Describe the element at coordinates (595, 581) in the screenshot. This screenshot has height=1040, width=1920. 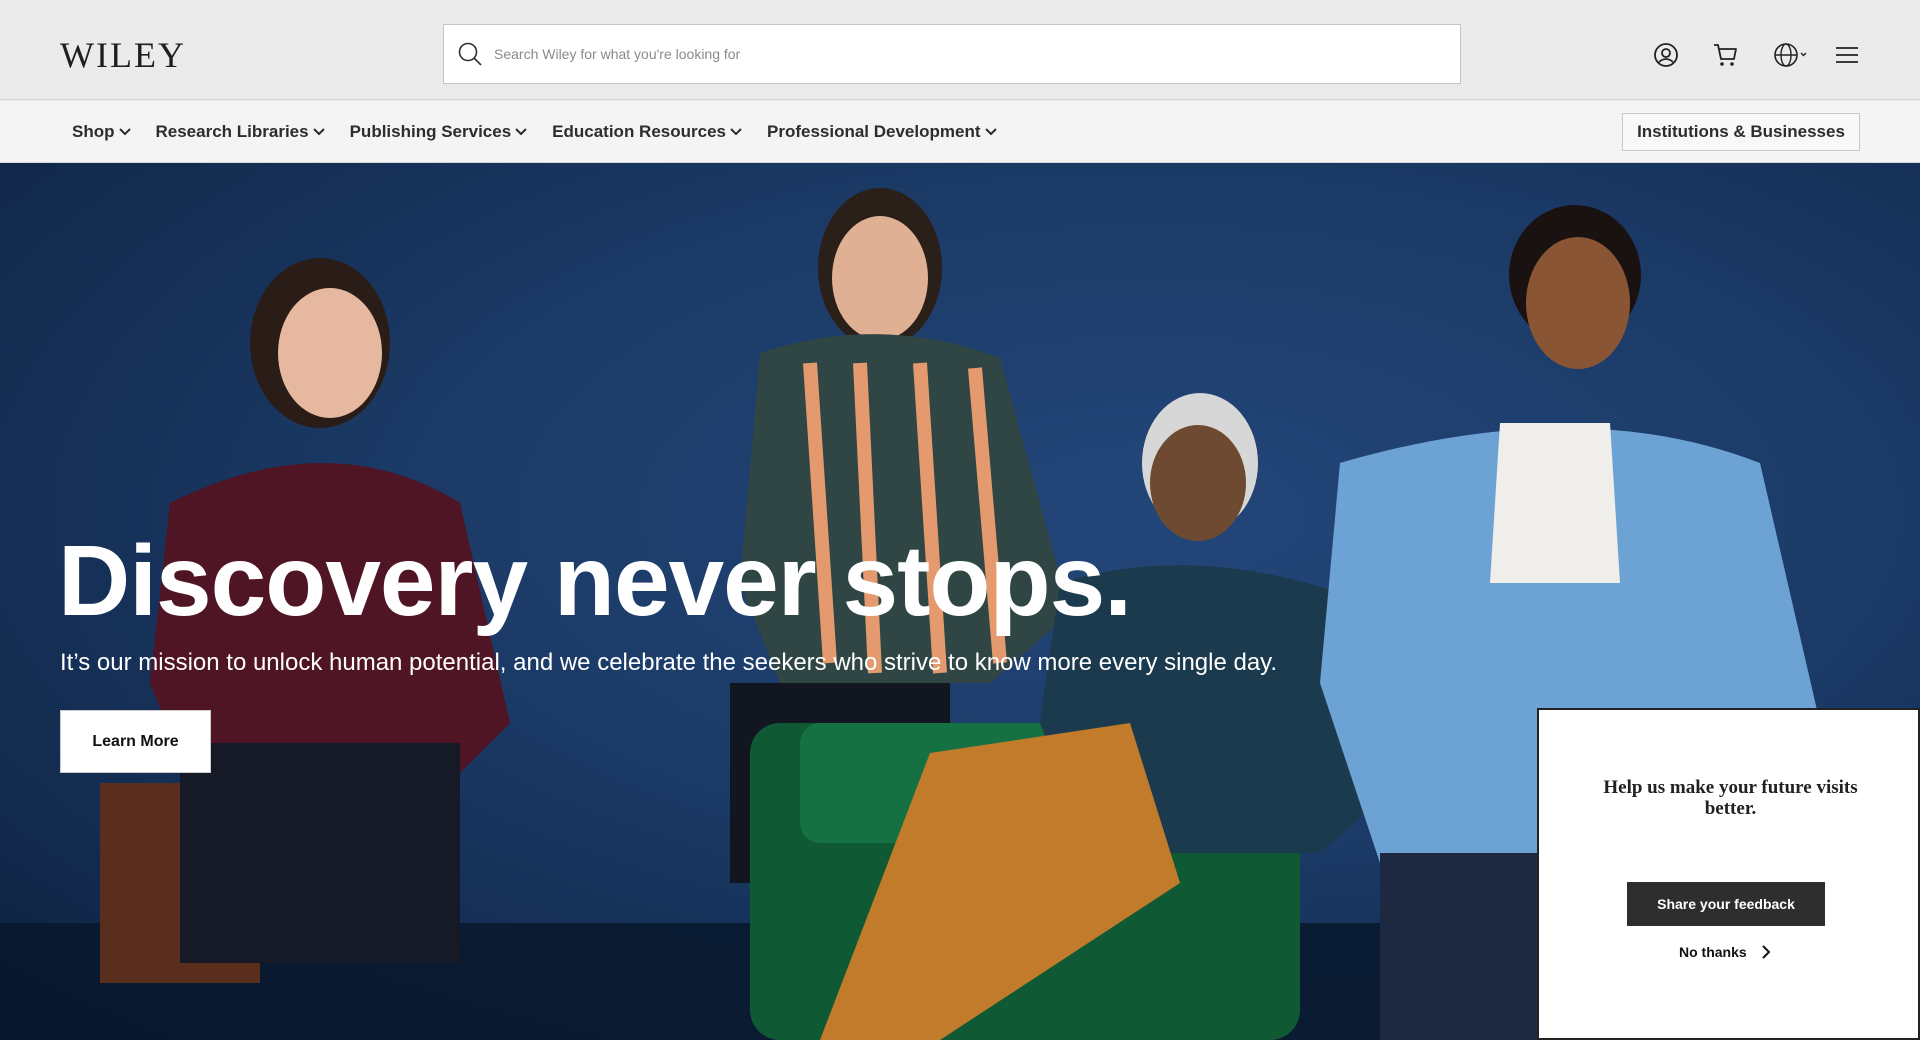
I see `hero-title: Discovery never stops.` at that location.